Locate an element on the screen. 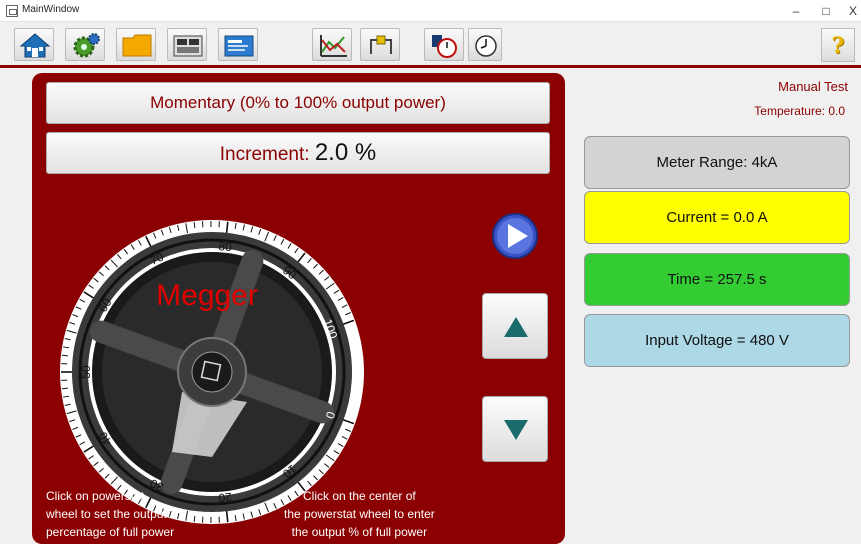 The width and height of the screenshot is (861, 544). folder-button is located at coordinates (136, 44).